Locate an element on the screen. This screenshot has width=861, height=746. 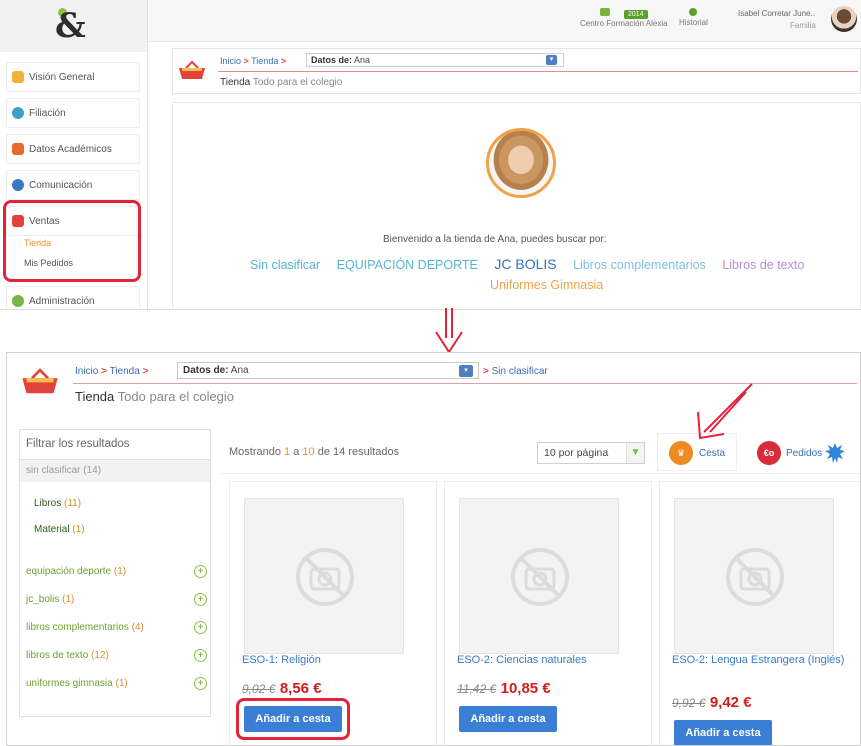
filter-sub-libros: Libros (11) is located at coordinates (57, 503).